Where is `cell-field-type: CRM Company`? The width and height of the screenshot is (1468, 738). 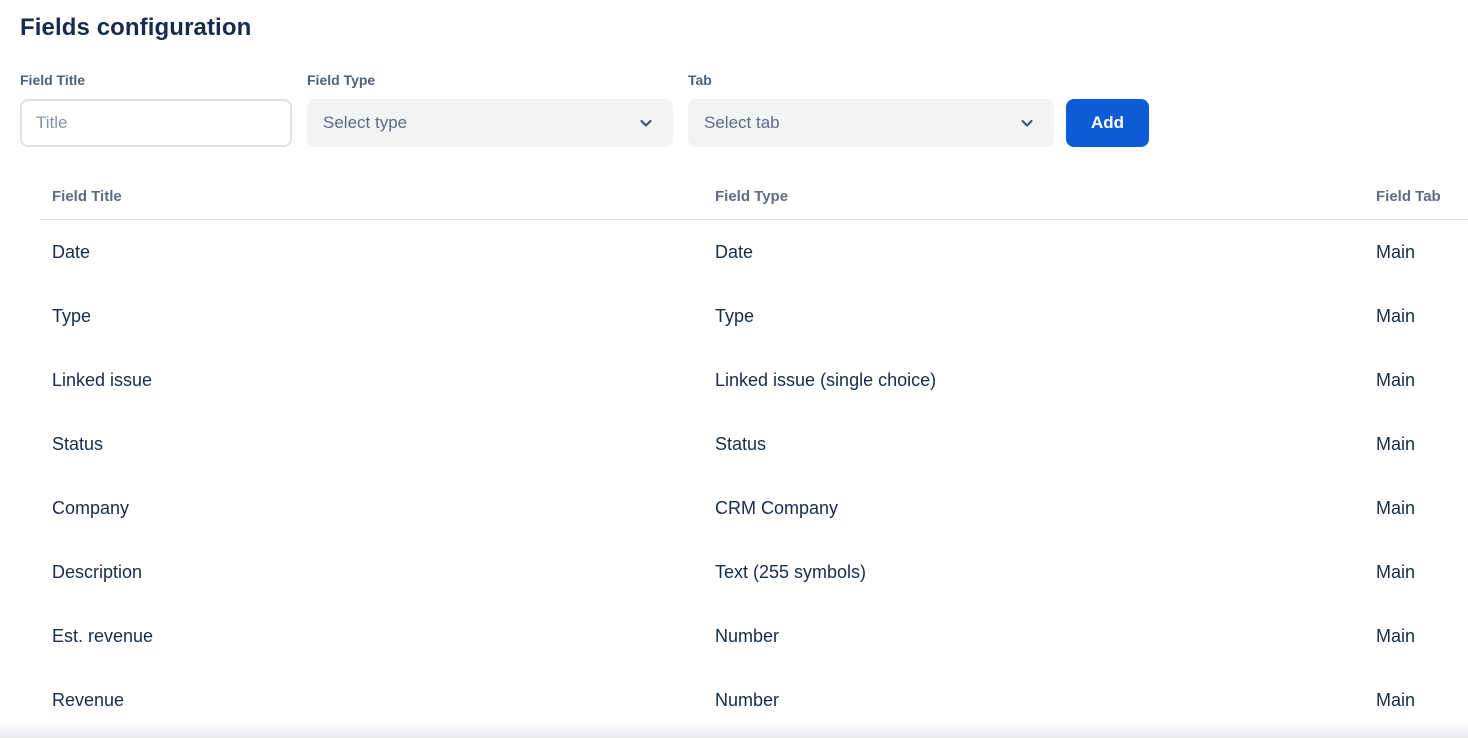
cell-field-type: CRM Company is located at coordinates (777, 507).